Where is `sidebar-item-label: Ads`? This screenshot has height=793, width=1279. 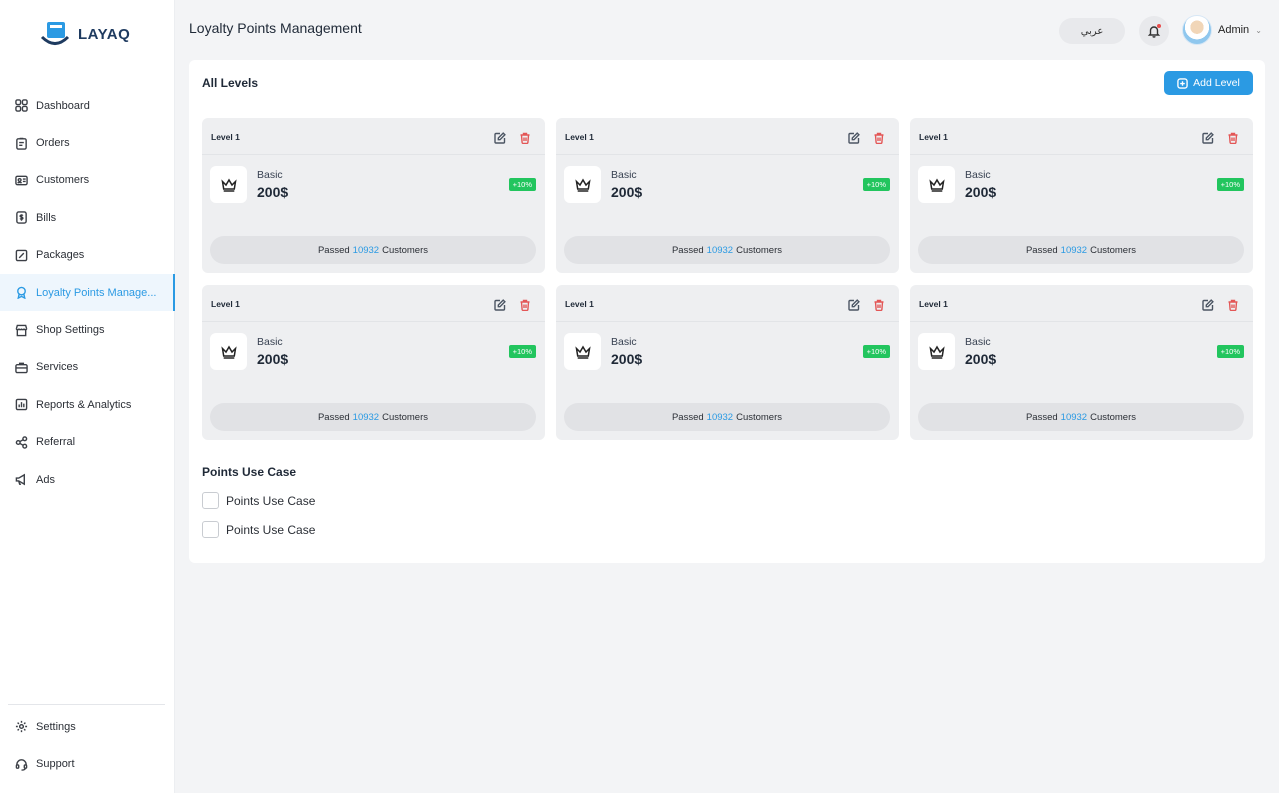
sidebar-item-label: Ads is located at coordinates (45, 479).